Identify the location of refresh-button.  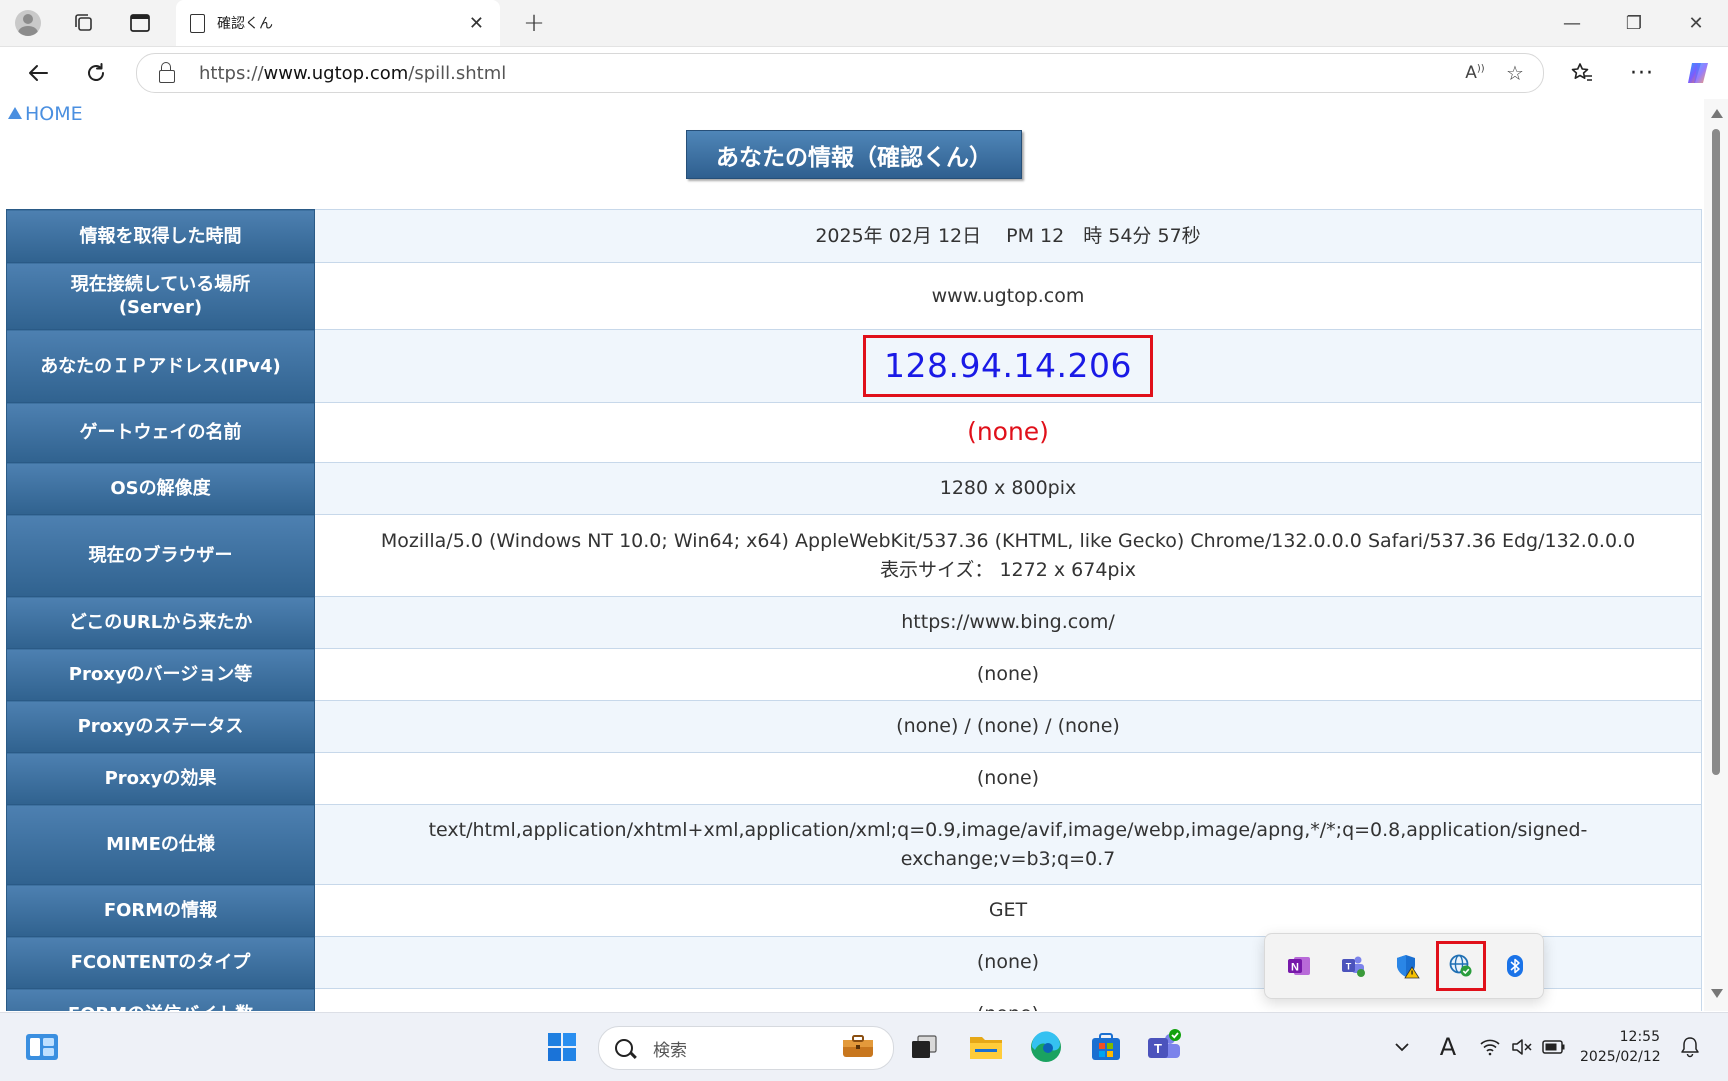
(96, 73).